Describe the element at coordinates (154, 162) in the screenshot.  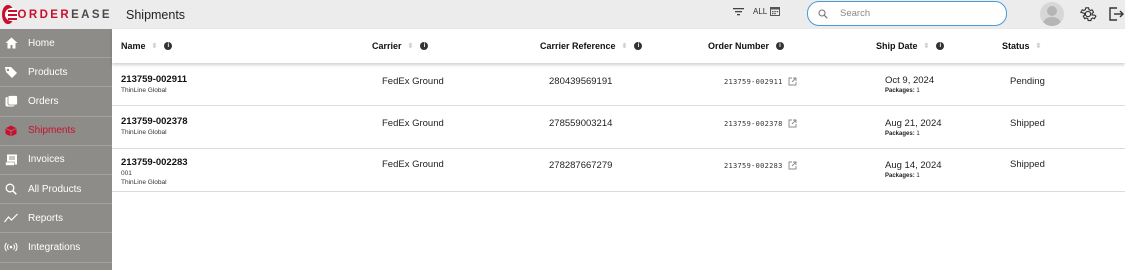
I see `shipment-name: 213759-002283` at that location.